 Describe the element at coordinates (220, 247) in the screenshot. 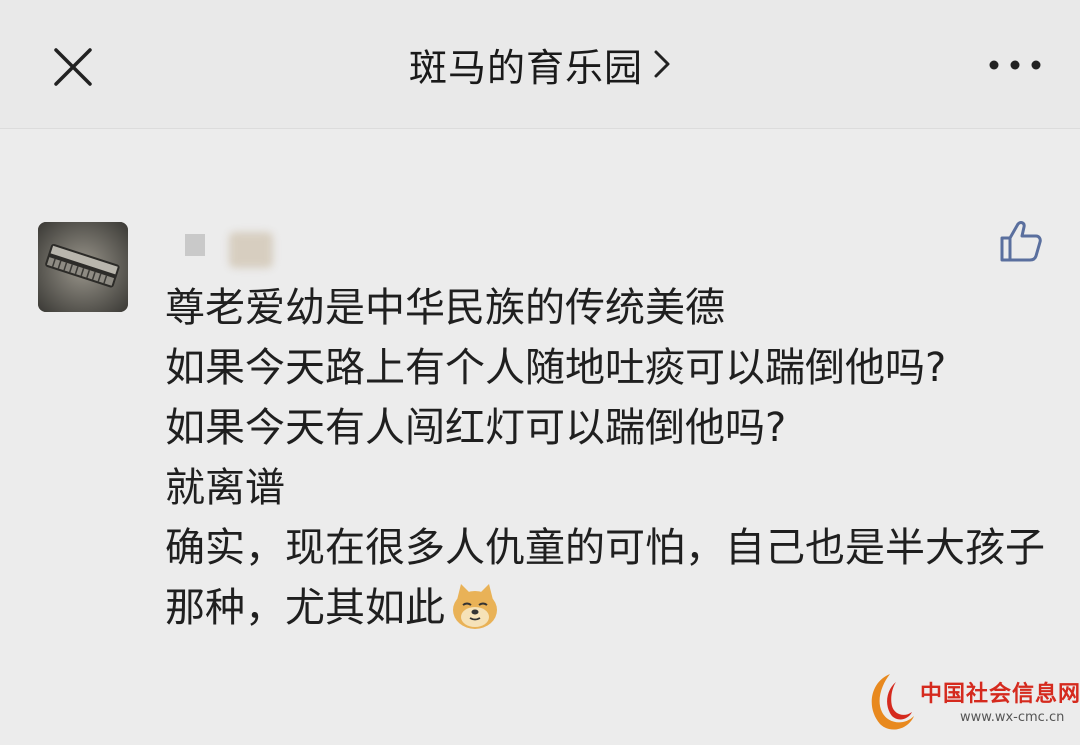

I see `username-blurred` at that location.